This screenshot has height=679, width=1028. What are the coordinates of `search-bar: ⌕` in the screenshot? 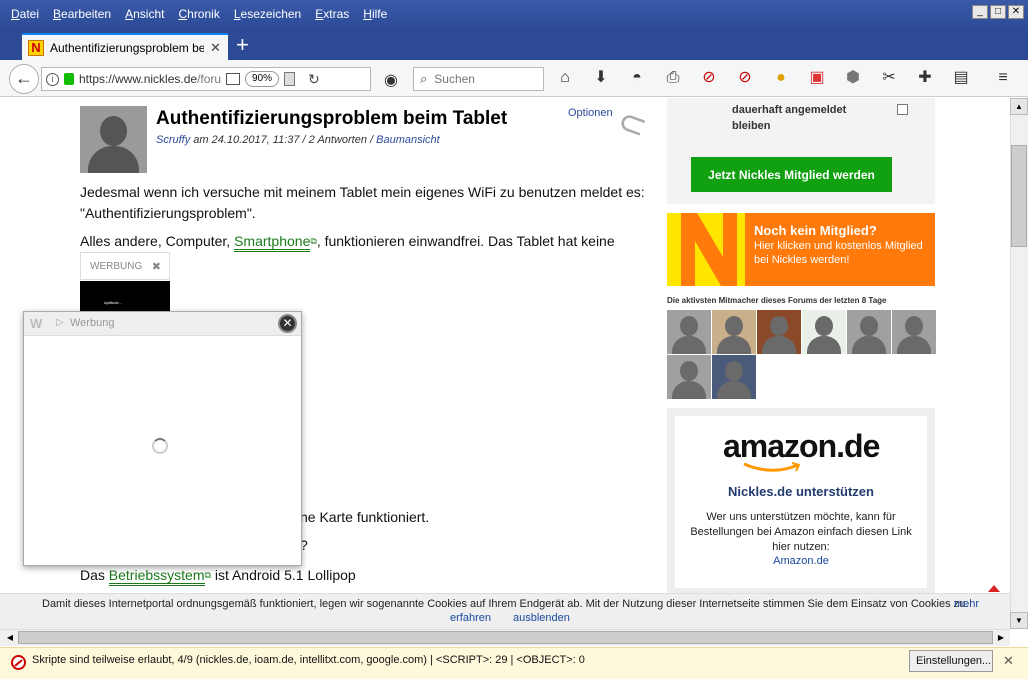 It's located at (478, 79).